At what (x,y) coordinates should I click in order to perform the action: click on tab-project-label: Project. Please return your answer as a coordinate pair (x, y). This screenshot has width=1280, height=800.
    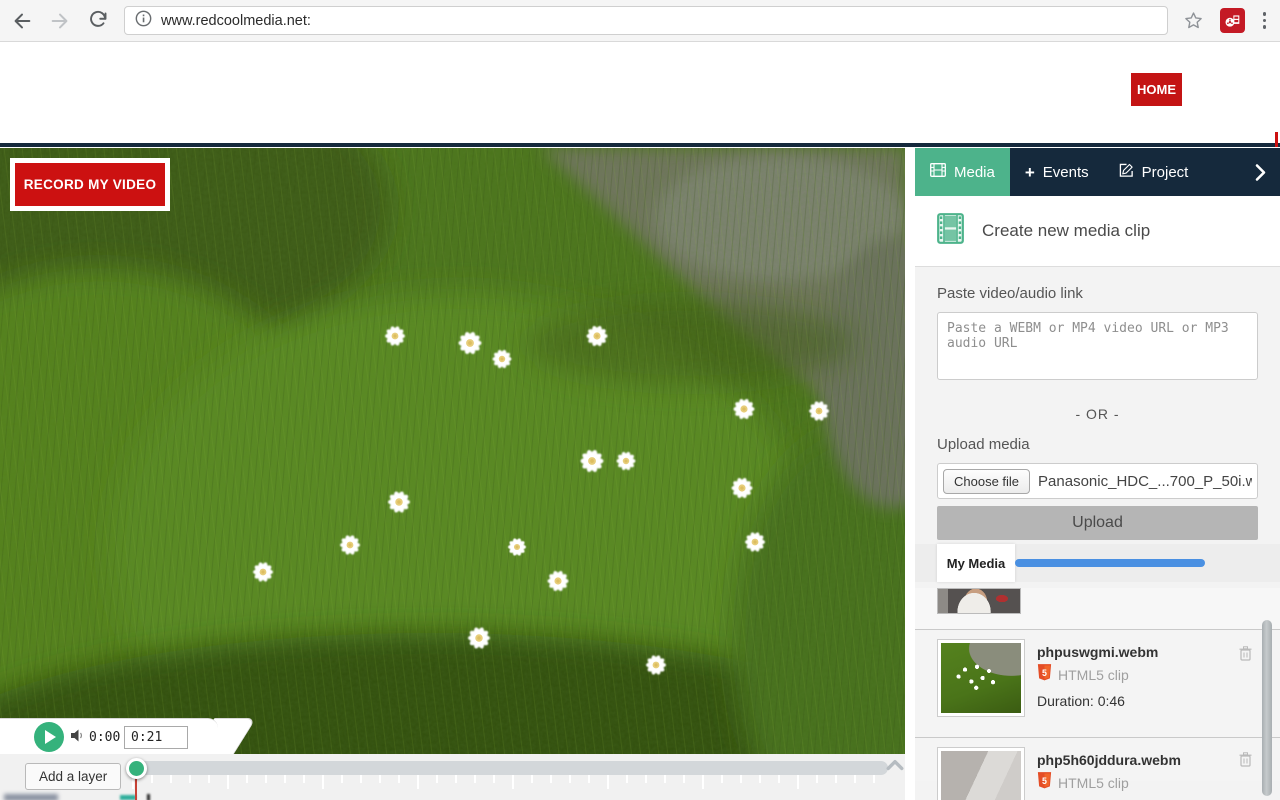
    Looking at the image, I should click on (1165, 172).